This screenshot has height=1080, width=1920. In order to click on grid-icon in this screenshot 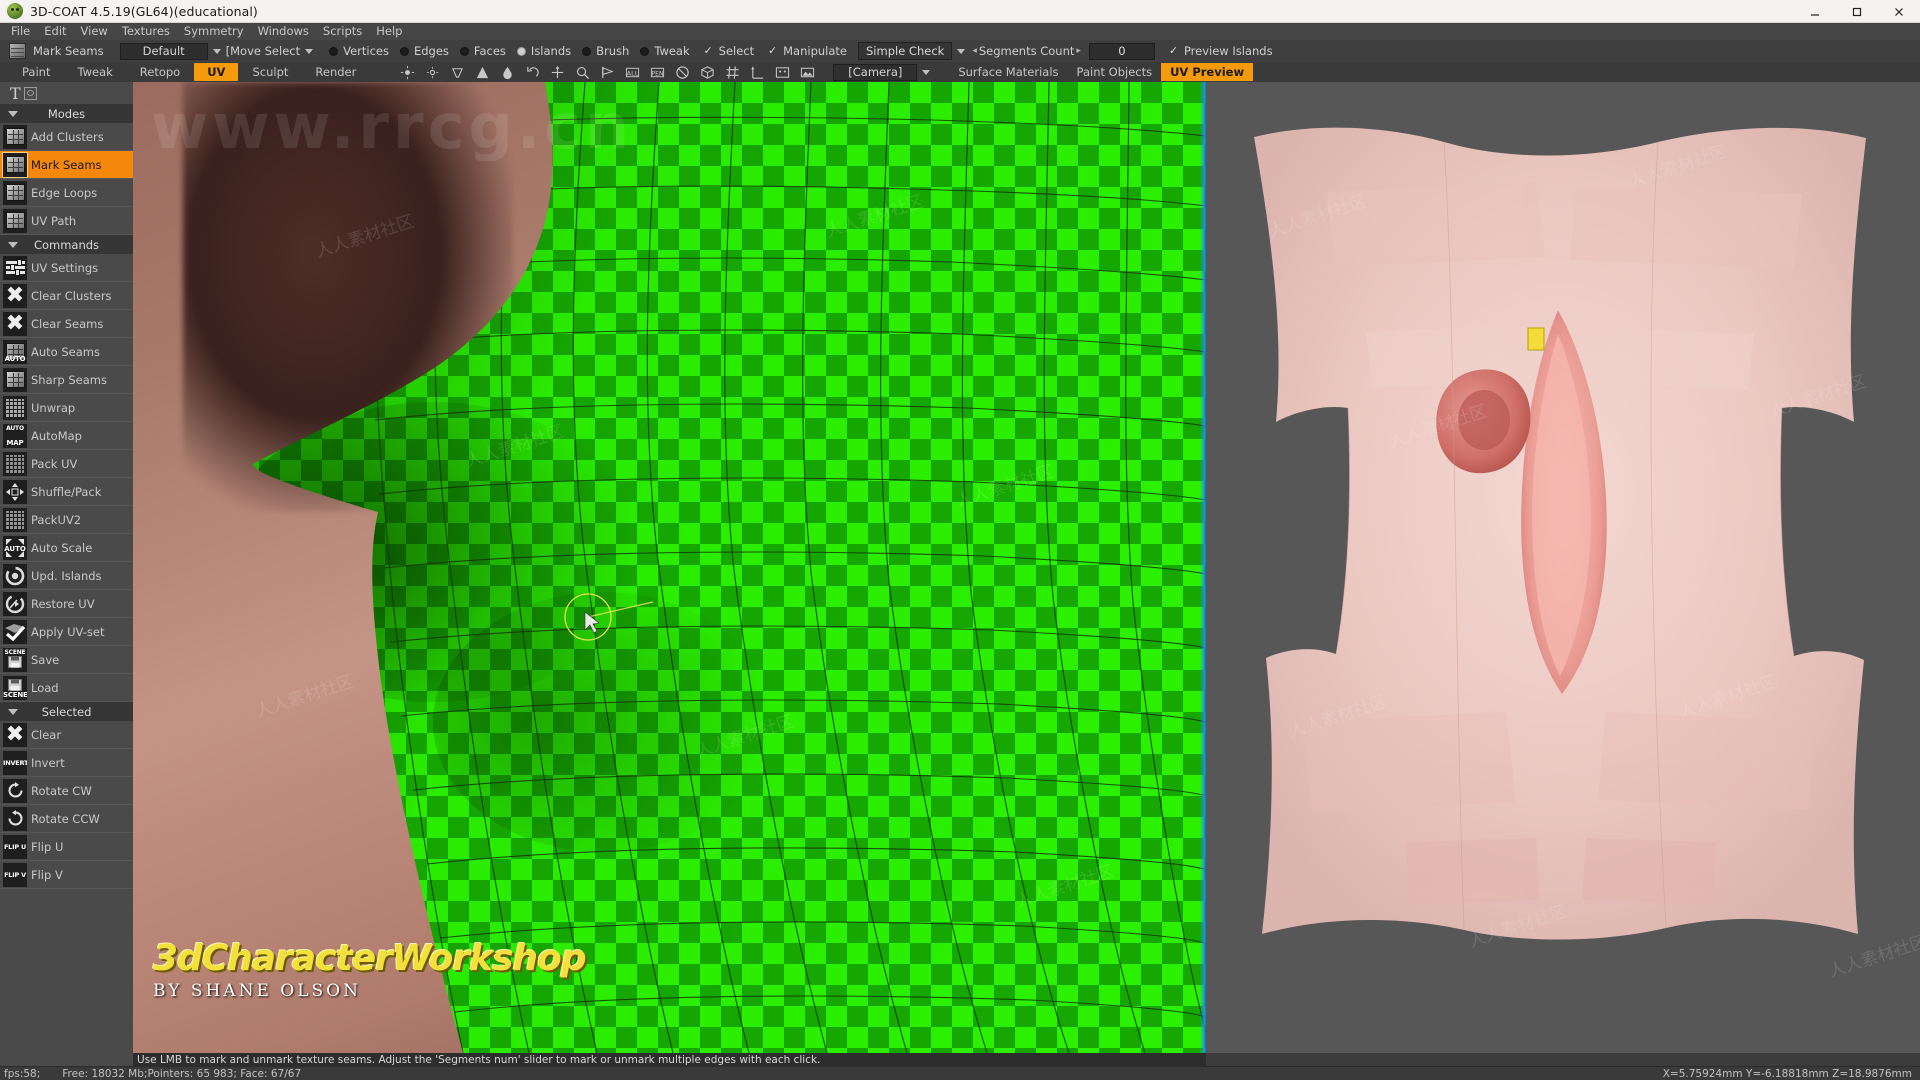, I will do `click(732, 72)`.